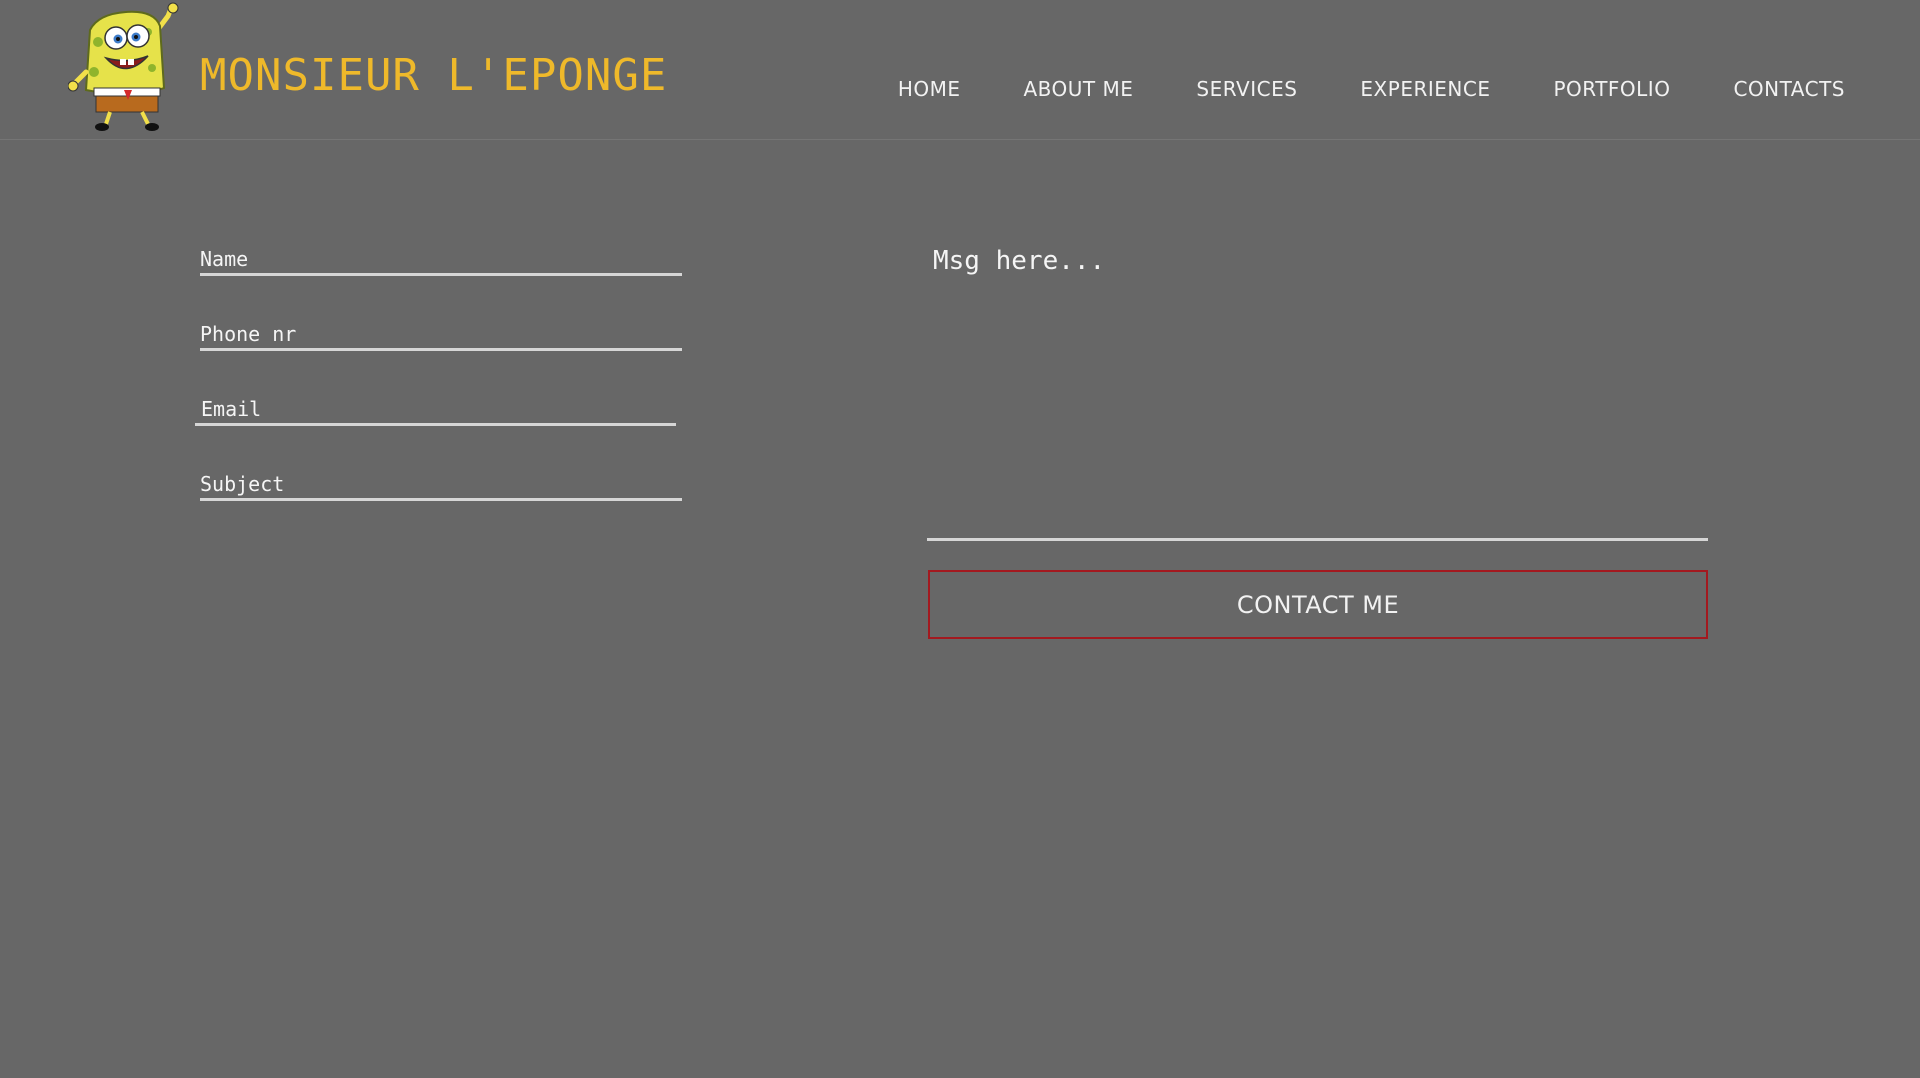  I want to click on message-textarea, so click(1317, 389).